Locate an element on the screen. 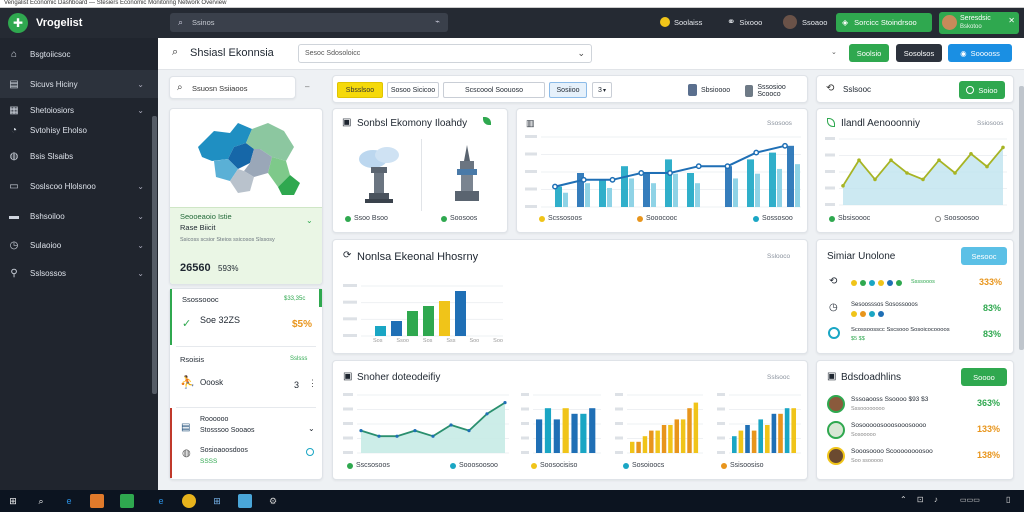  area-legend-1-label: Sbsisoooc is located at coordinates (854, 218).